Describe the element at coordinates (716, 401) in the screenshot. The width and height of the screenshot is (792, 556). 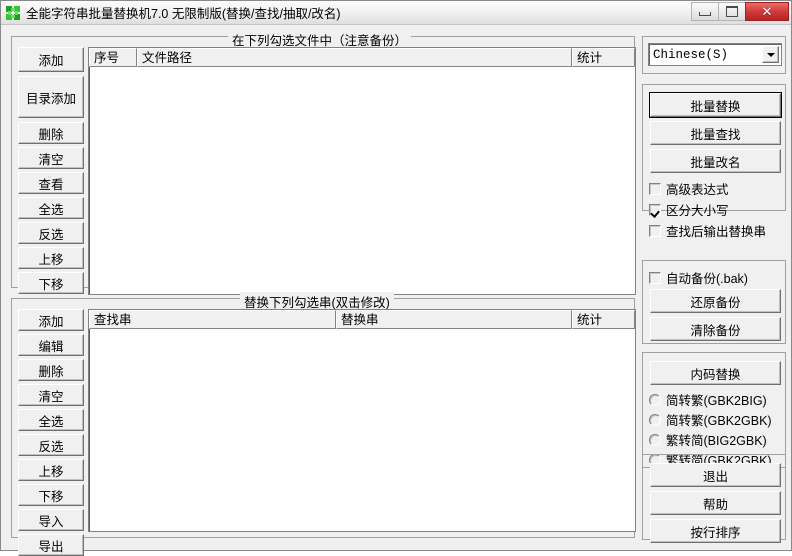
I see `radio-gbk2big-label: 简转繁(GBK2BIG)` at that location.